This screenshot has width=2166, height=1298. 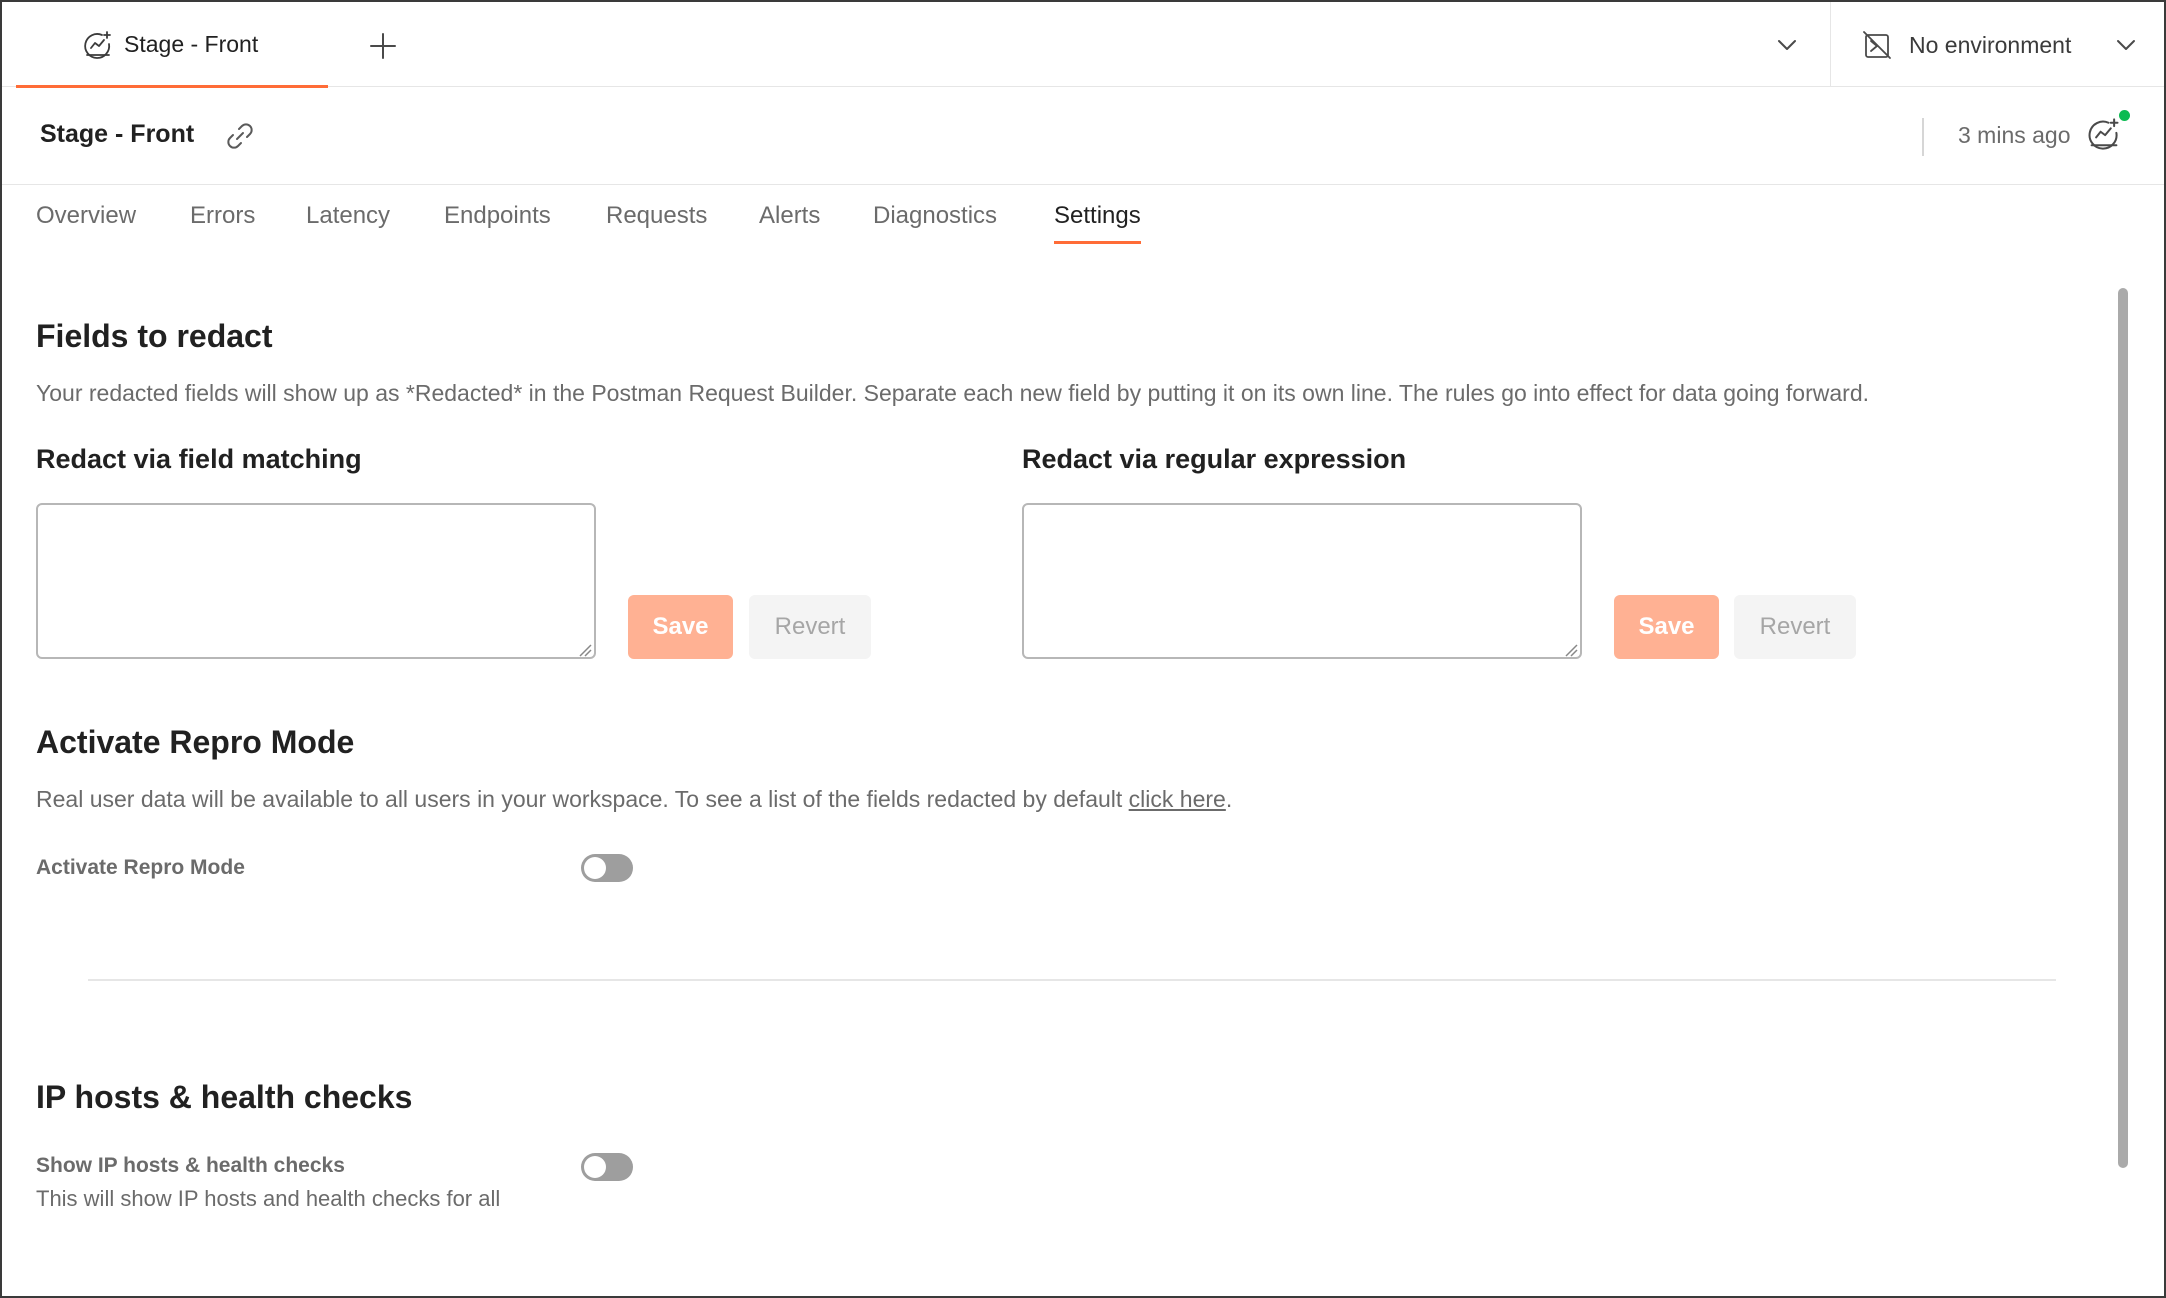 I want to click on ip-hosts-title: IP hosts & health checks, so click(x=224, y=1097).